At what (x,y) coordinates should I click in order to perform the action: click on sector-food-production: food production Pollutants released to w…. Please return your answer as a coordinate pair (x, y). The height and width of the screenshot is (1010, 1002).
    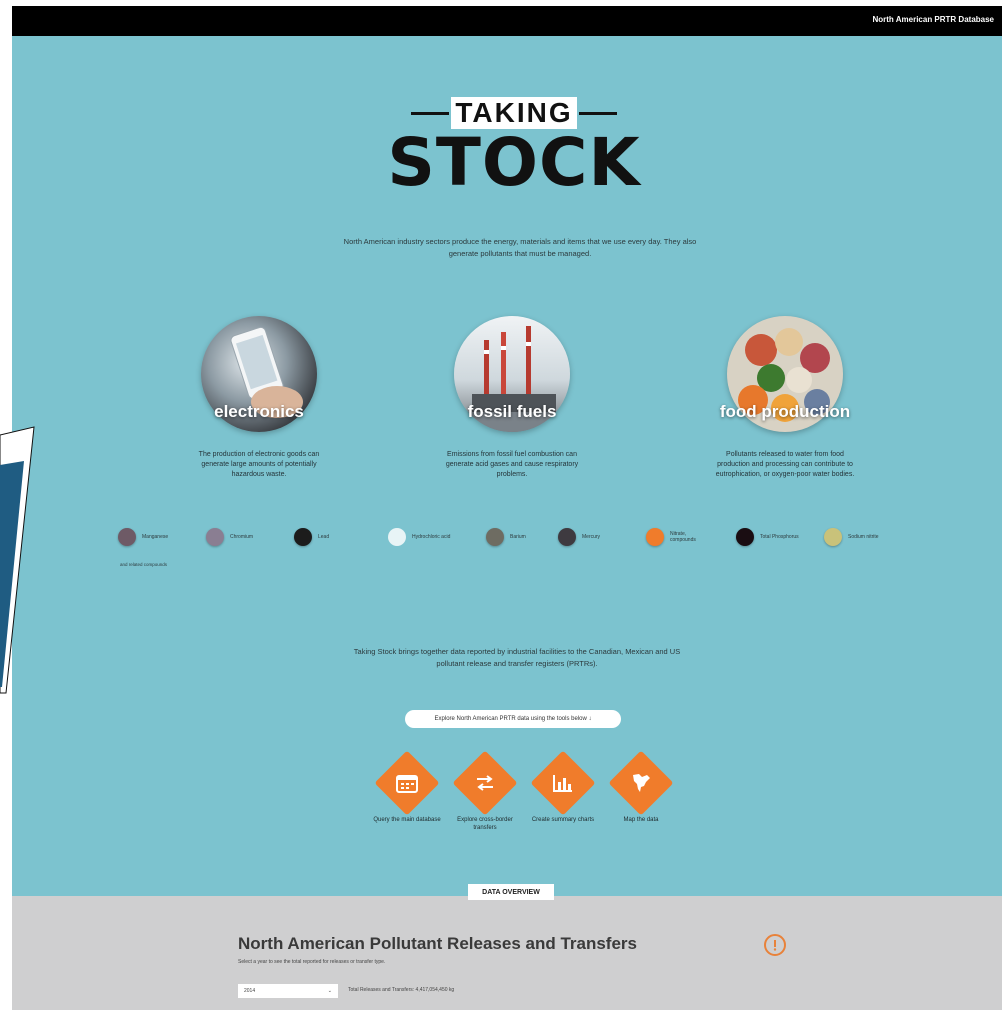
    Looking at the image, I should click on (785, 398).